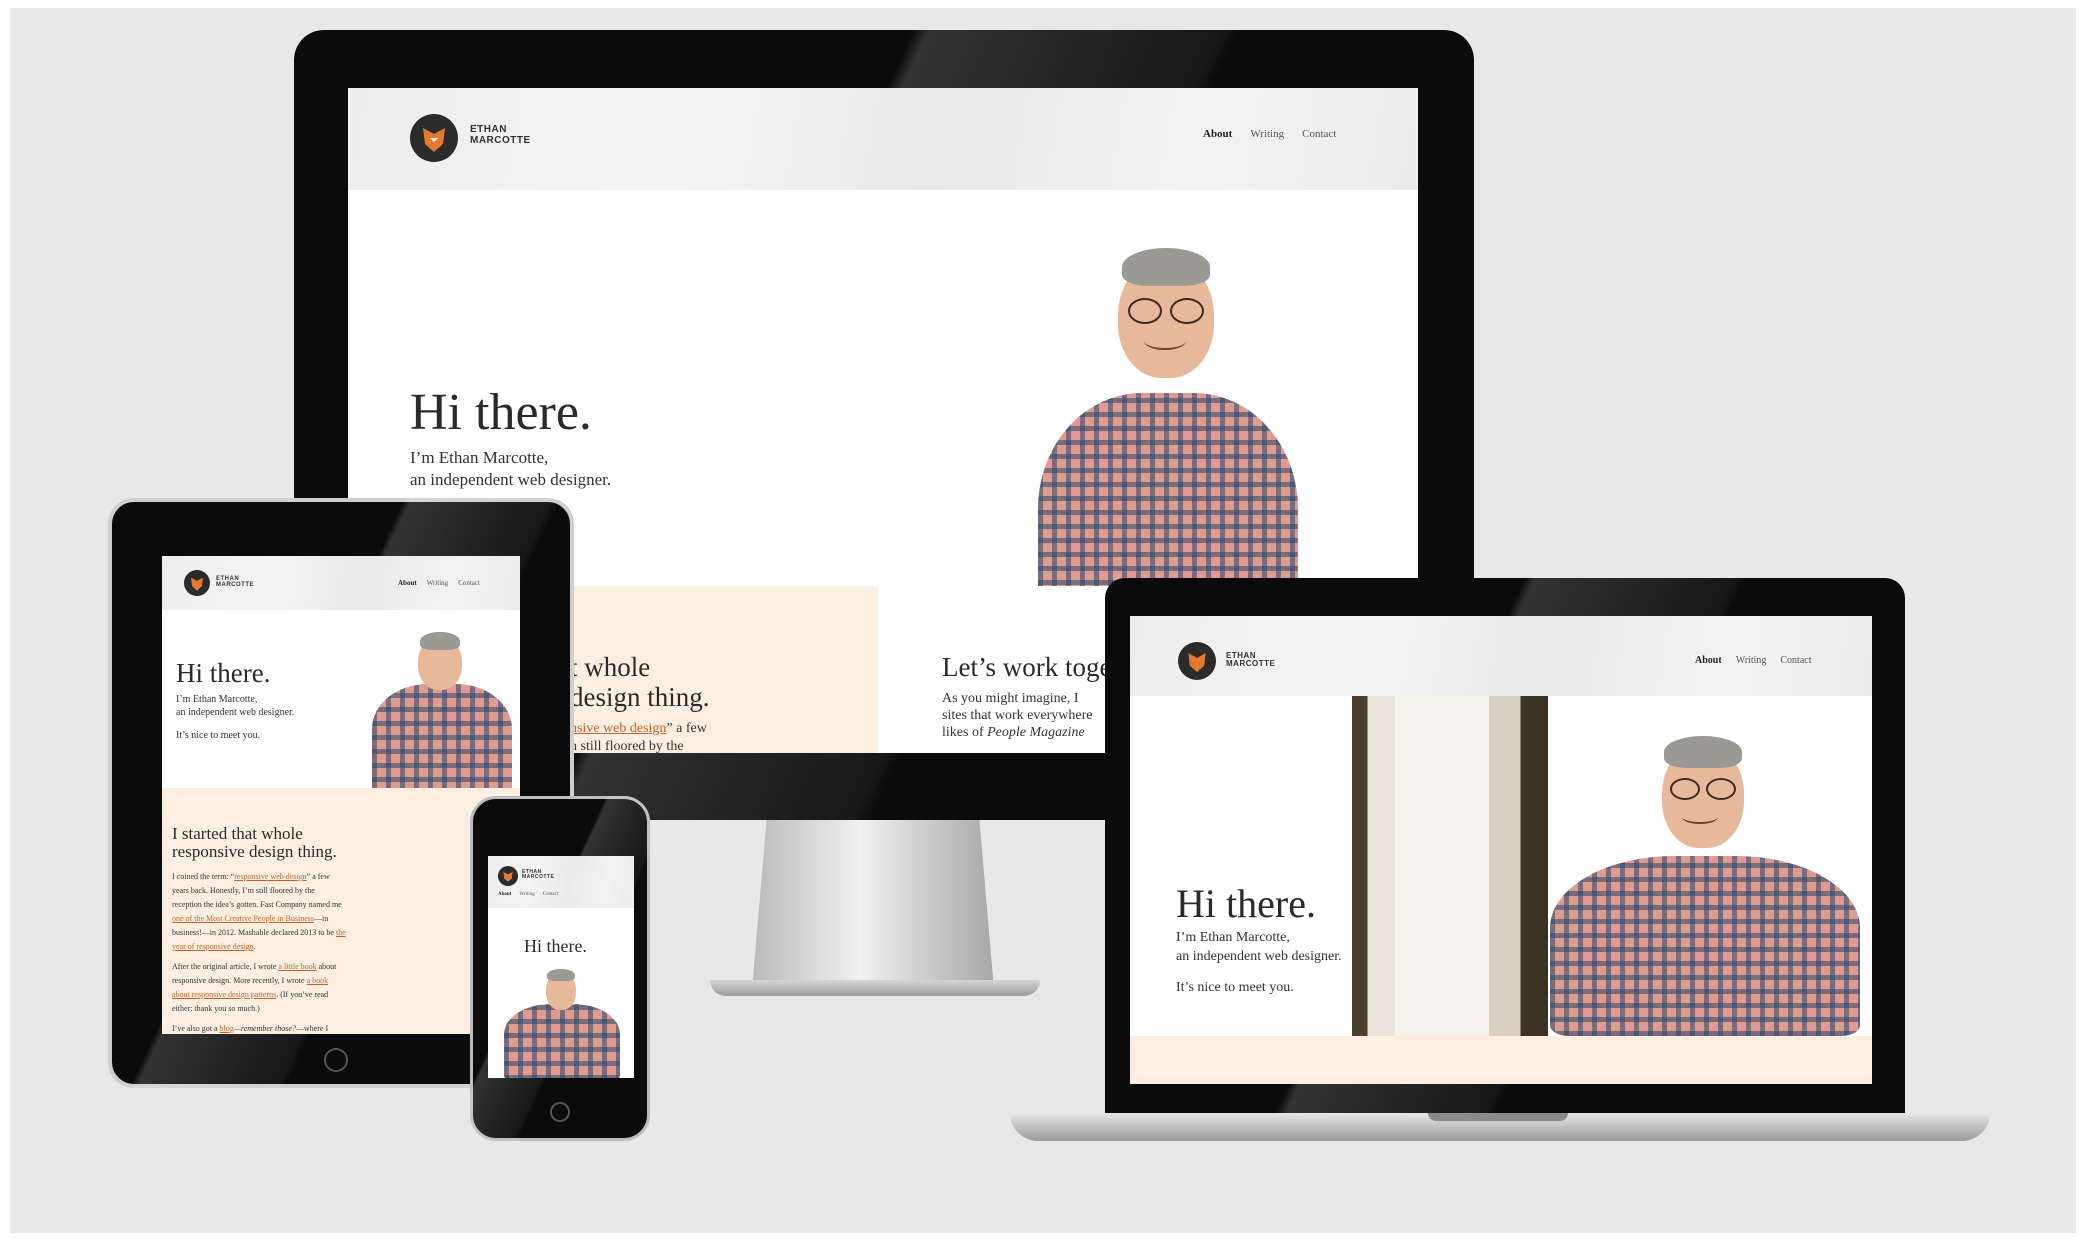 The image size is (2085, 1239). Describe the element at coordinates (213, 946) in the screenshot. I see `year-of-rwd-link: year of responsive design` at that location.